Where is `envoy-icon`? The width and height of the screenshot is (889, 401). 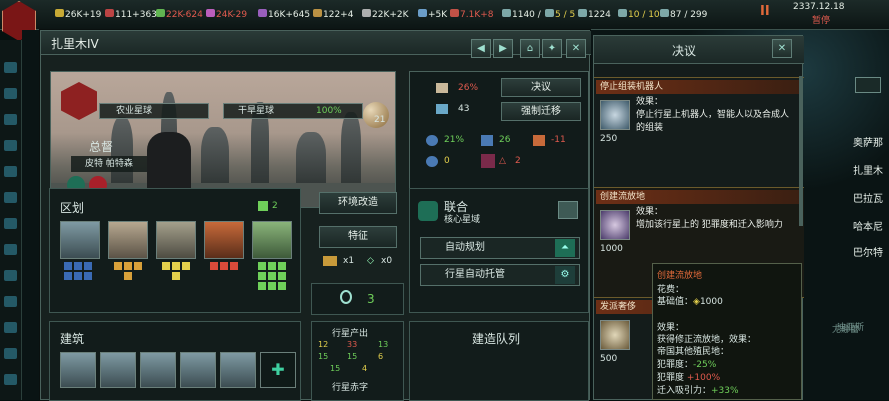
envoy-icon is located at coordinates (549, 13).